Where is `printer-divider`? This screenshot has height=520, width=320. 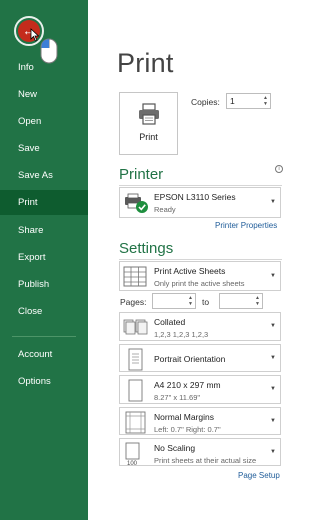
printer-divider is located at coordinates (200, 185).